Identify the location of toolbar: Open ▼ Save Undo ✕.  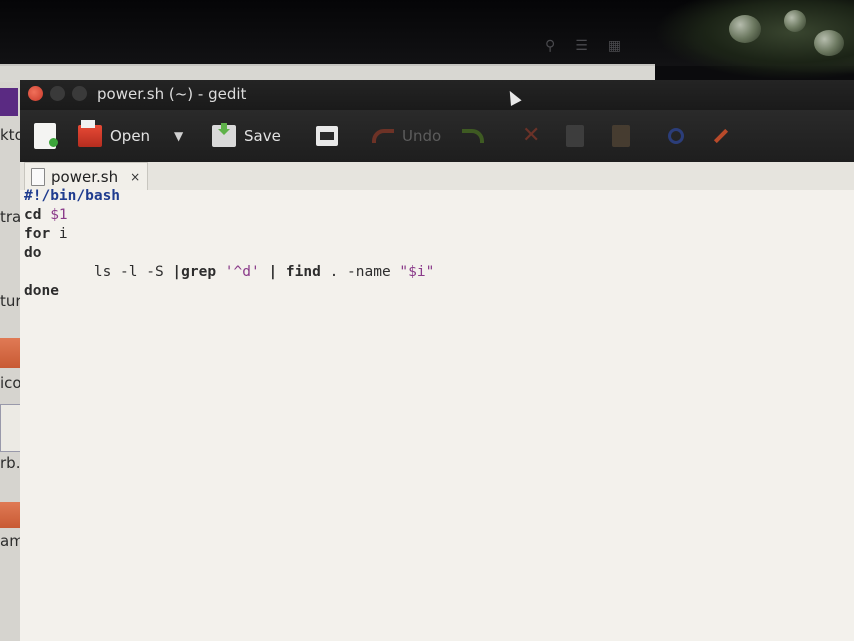
(437, 136).